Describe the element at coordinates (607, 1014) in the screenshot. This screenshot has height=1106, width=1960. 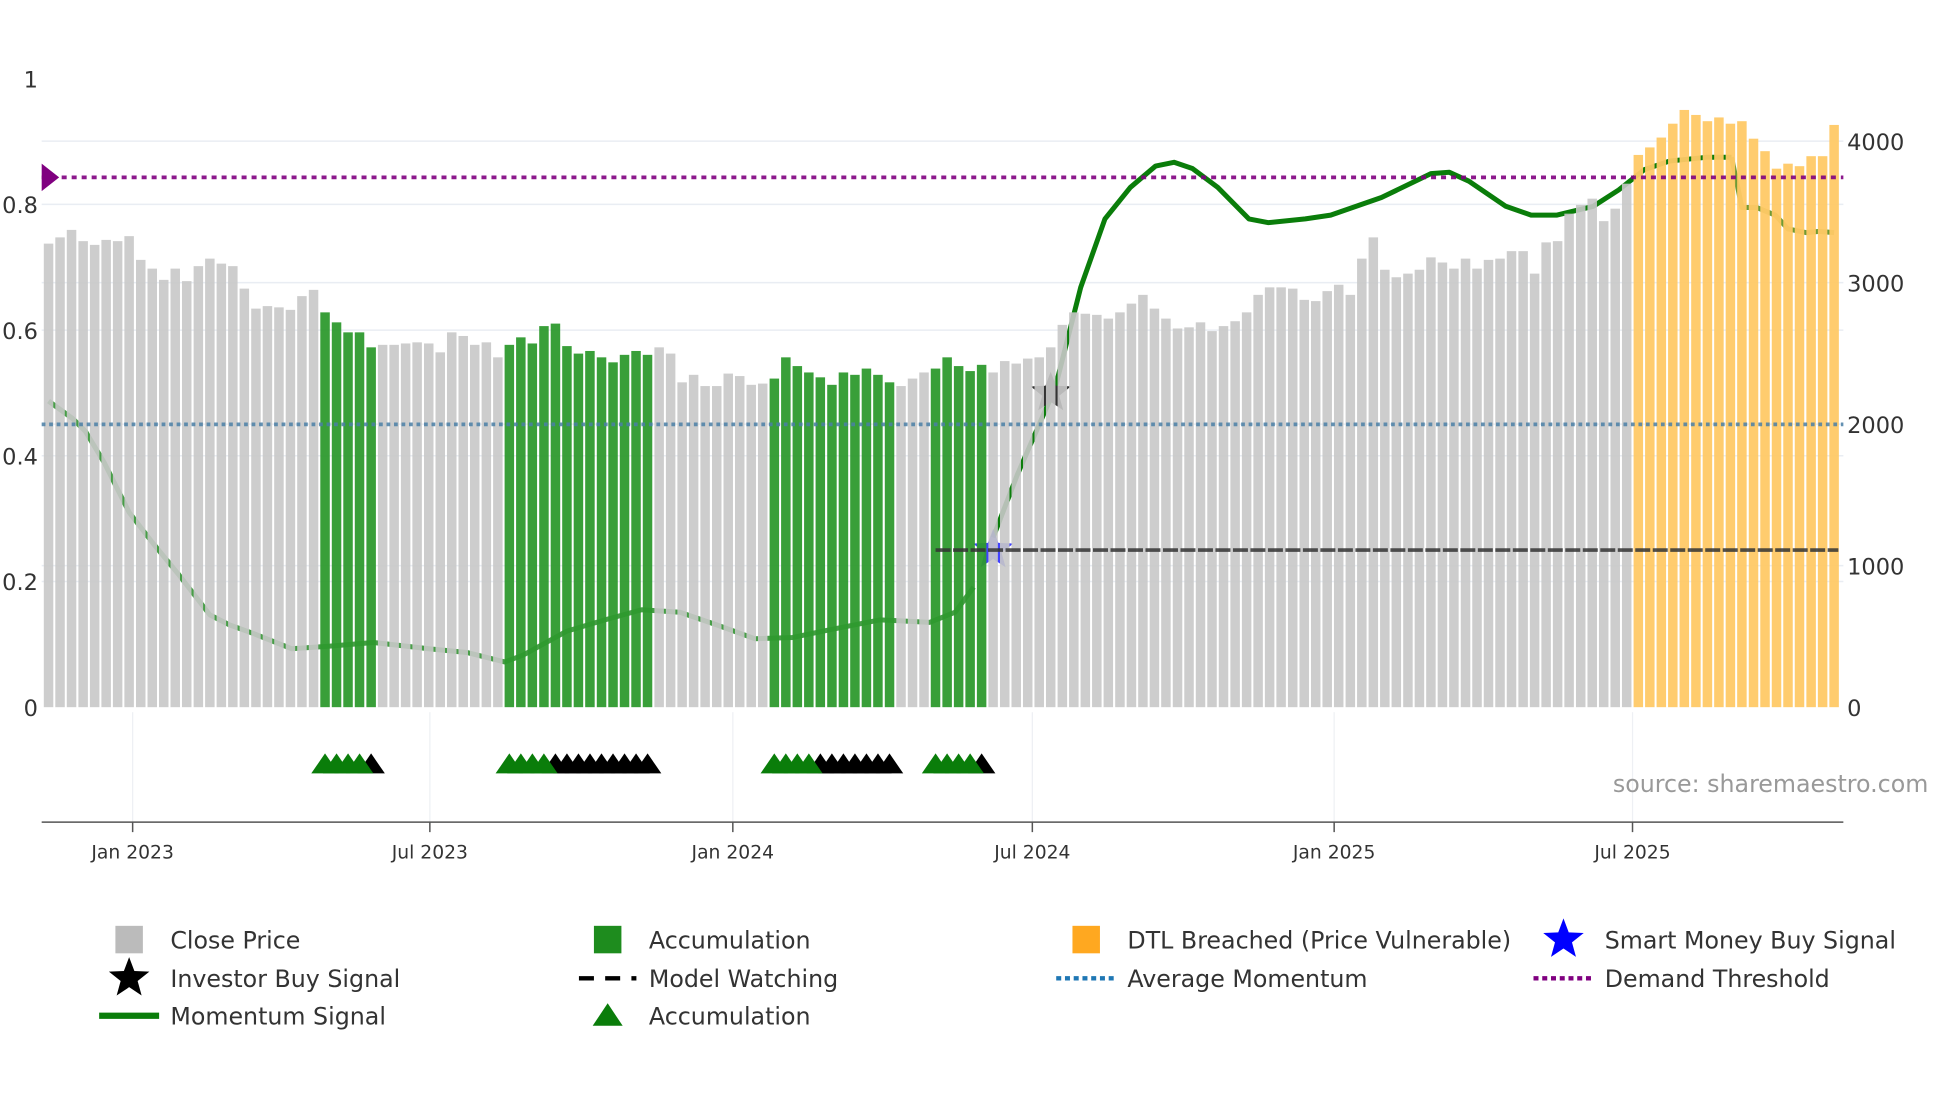
I see `accumulation-triangle-icon` at that location.